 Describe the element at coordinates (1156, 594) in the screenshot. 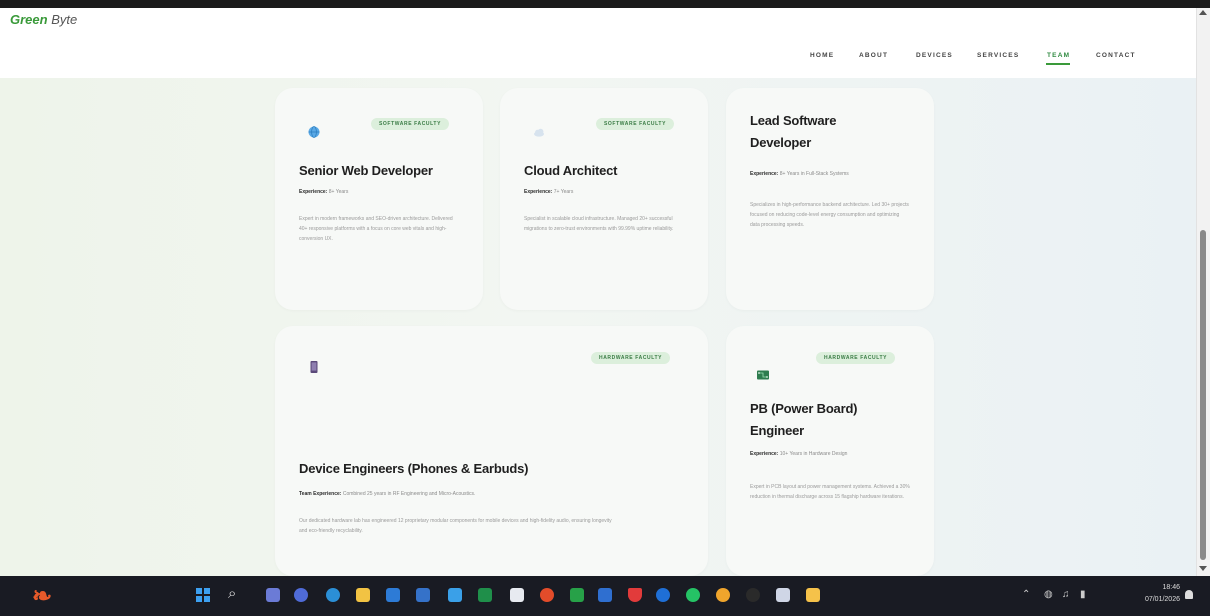

I see `system-clock: 18:46 07/01/2026` at that location.